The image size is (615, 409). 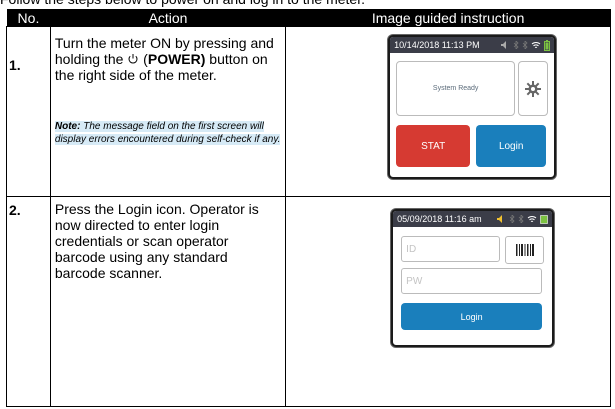 What do you see at coordinates (168, 18) in the screenshot?
I see `header-action: Action` at bounding box center [168, 18].